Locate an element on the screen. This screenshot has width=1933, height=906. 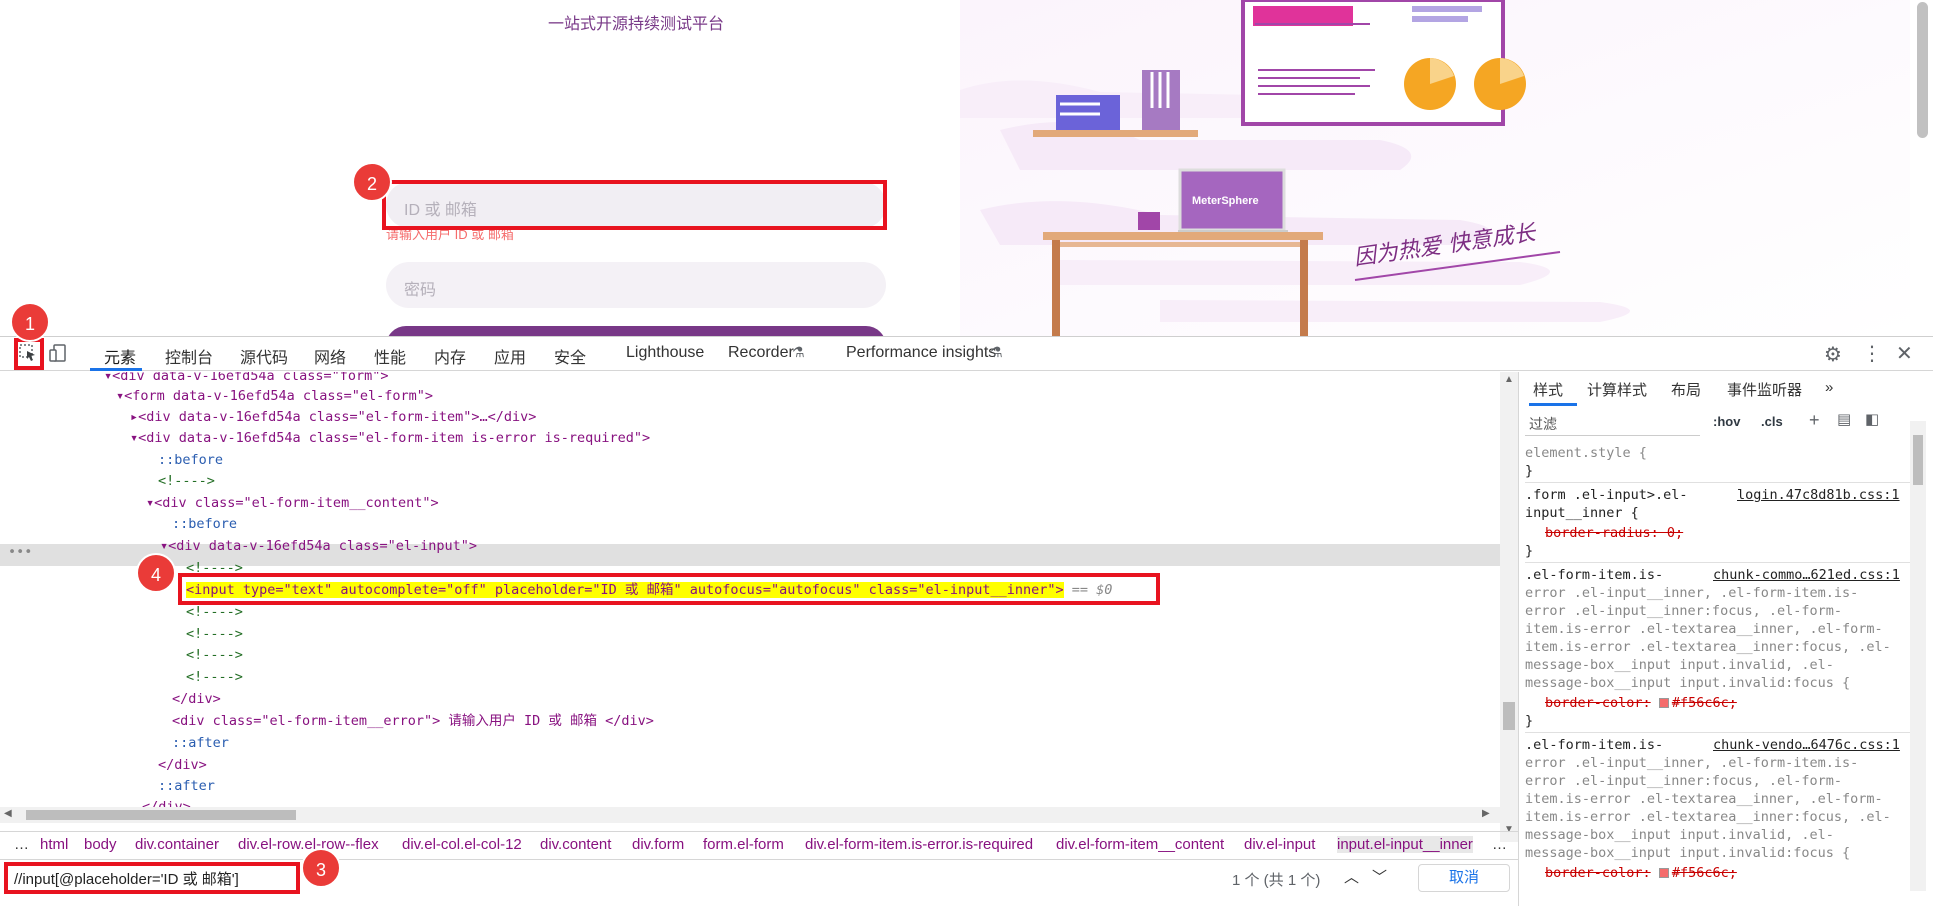
more-tabs-icon: » is located at coordinates (1829, 387).